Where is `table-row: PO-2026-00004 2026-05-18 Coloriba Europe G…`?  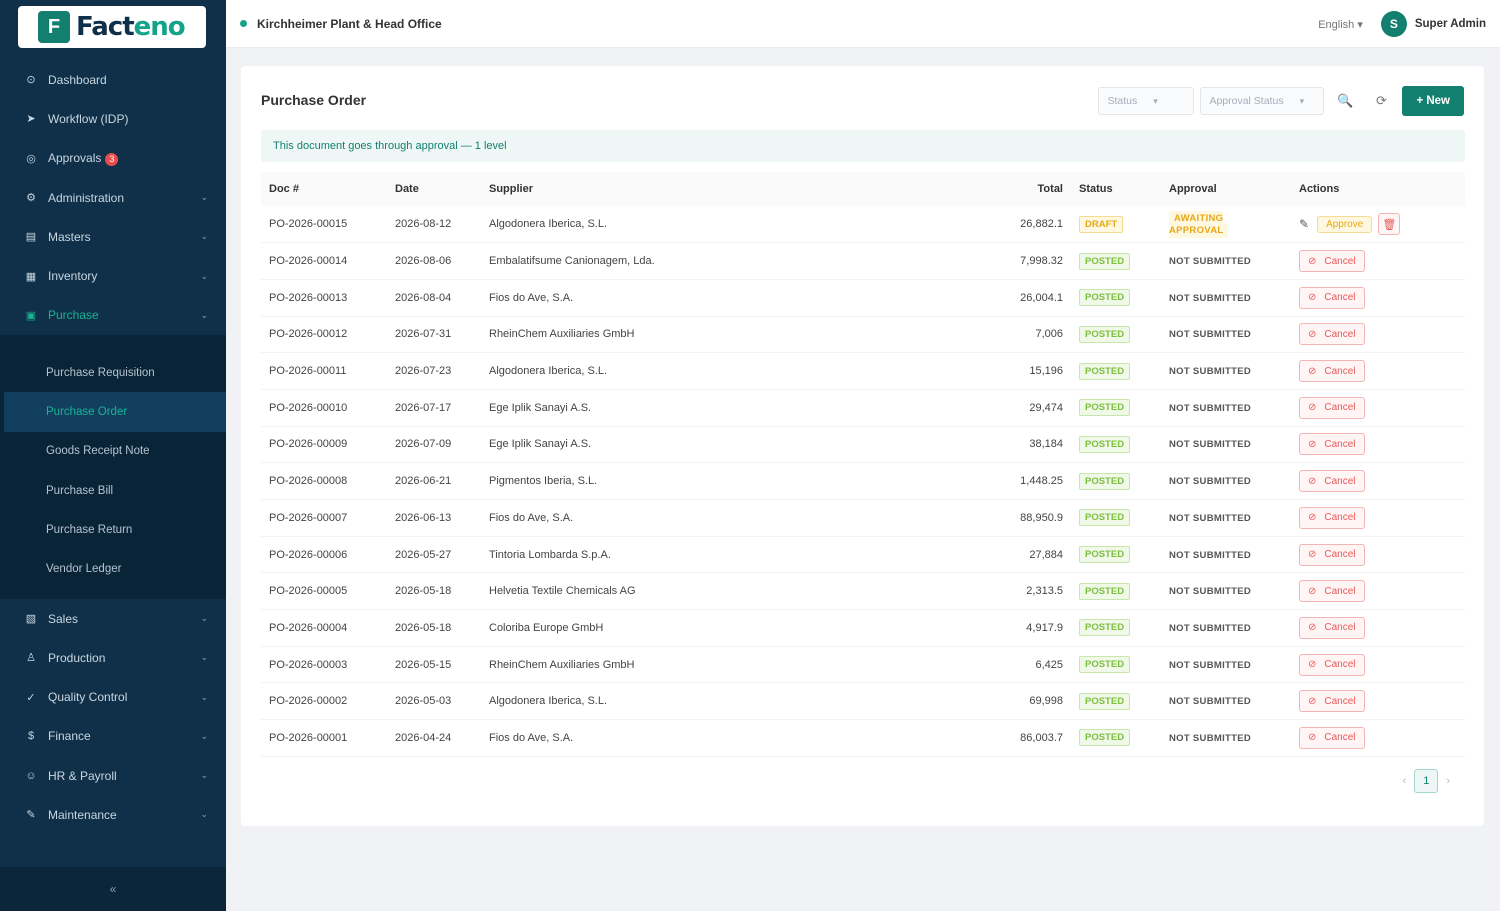 table-row: PO-2026-00004 2026-05-18 Coloriba Europe G… is located at coordinates (863, 628).